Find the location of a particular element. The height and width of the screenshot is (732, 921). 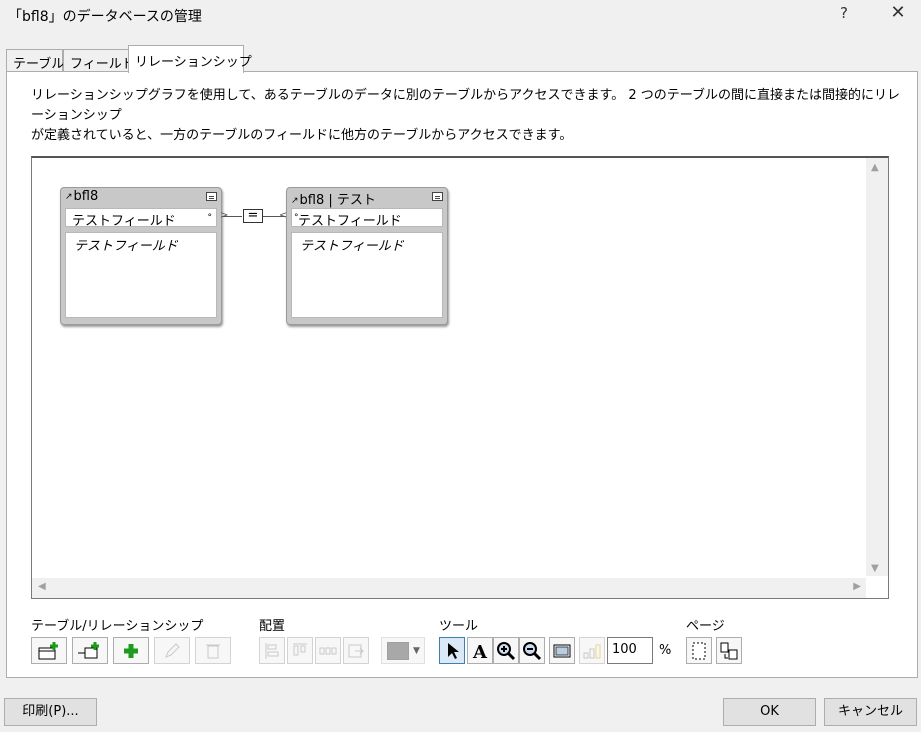

tab-tables: テーブル is located at coordinates (35, 60).